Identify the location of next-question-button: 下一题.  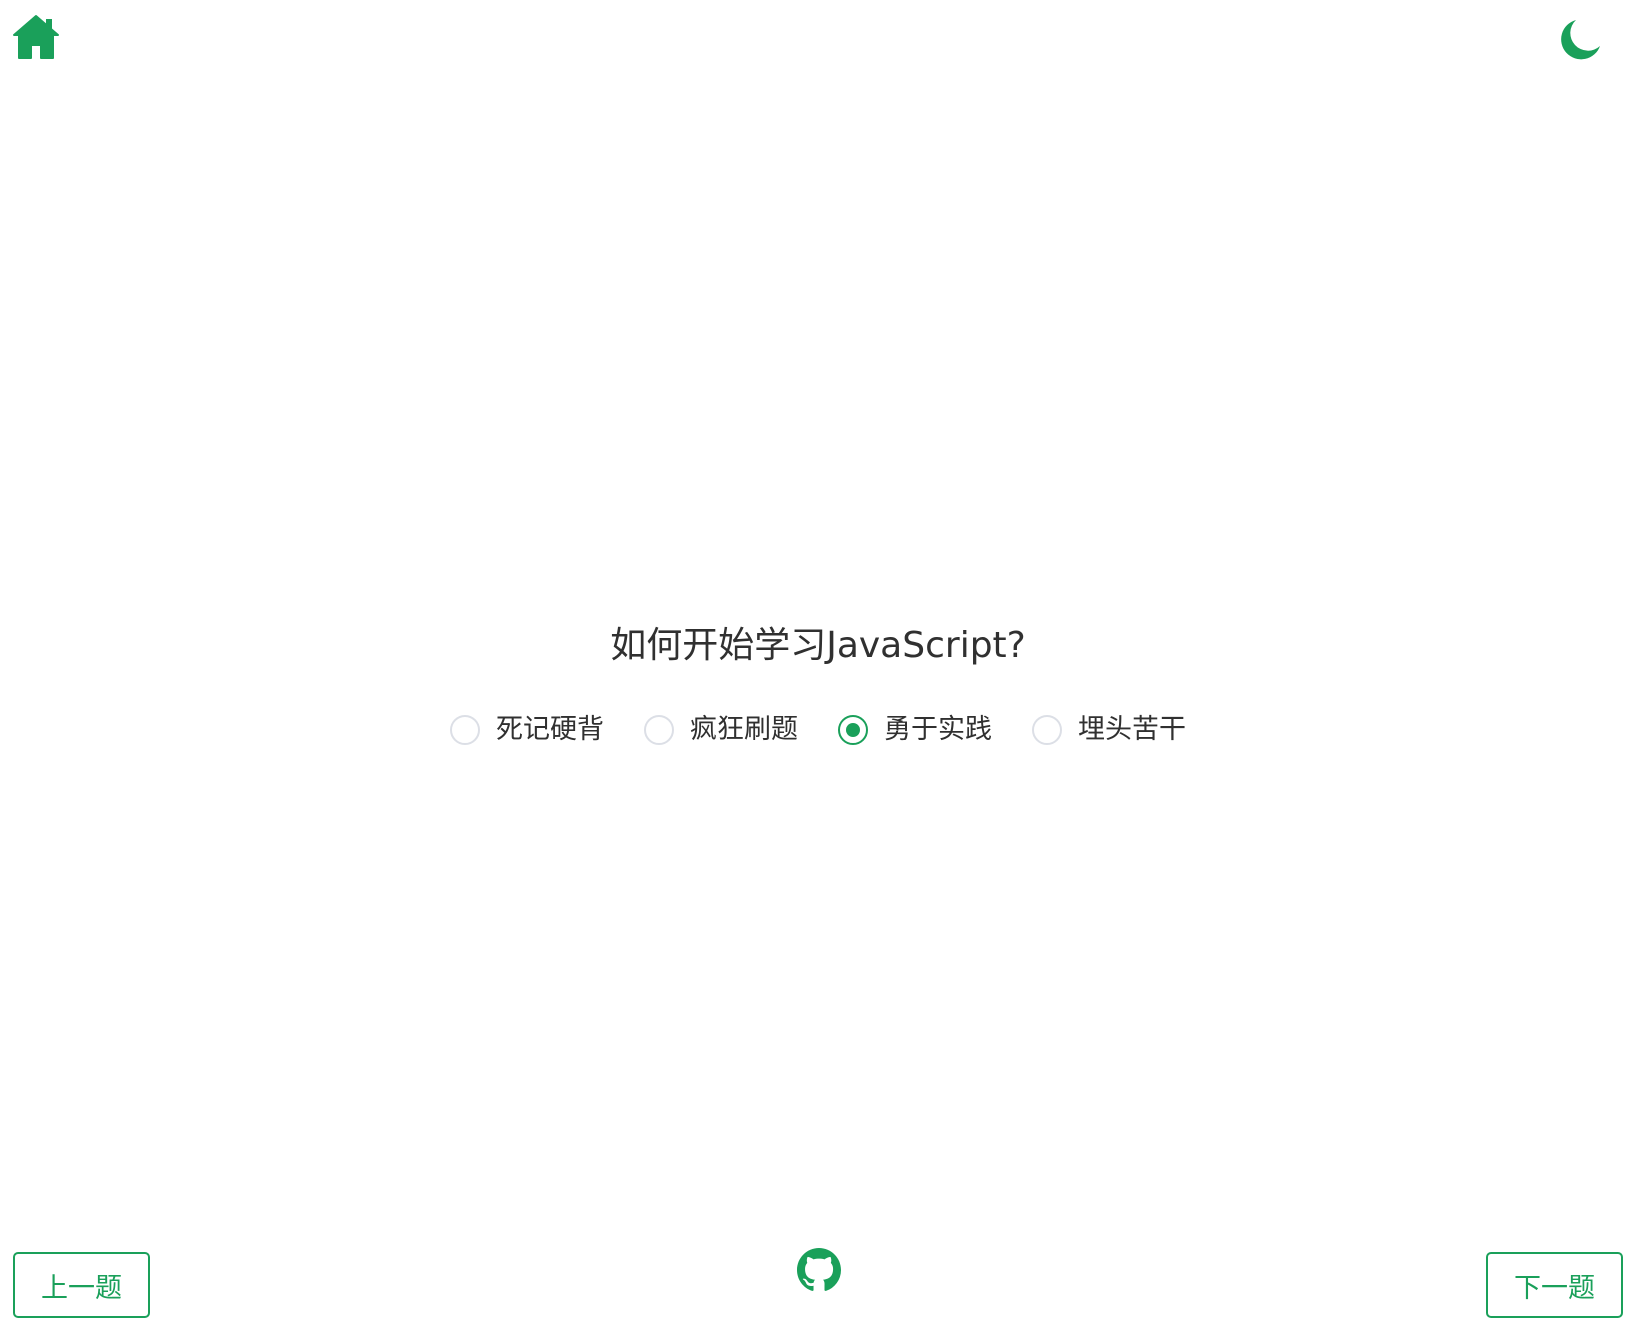
(1554, 1285).